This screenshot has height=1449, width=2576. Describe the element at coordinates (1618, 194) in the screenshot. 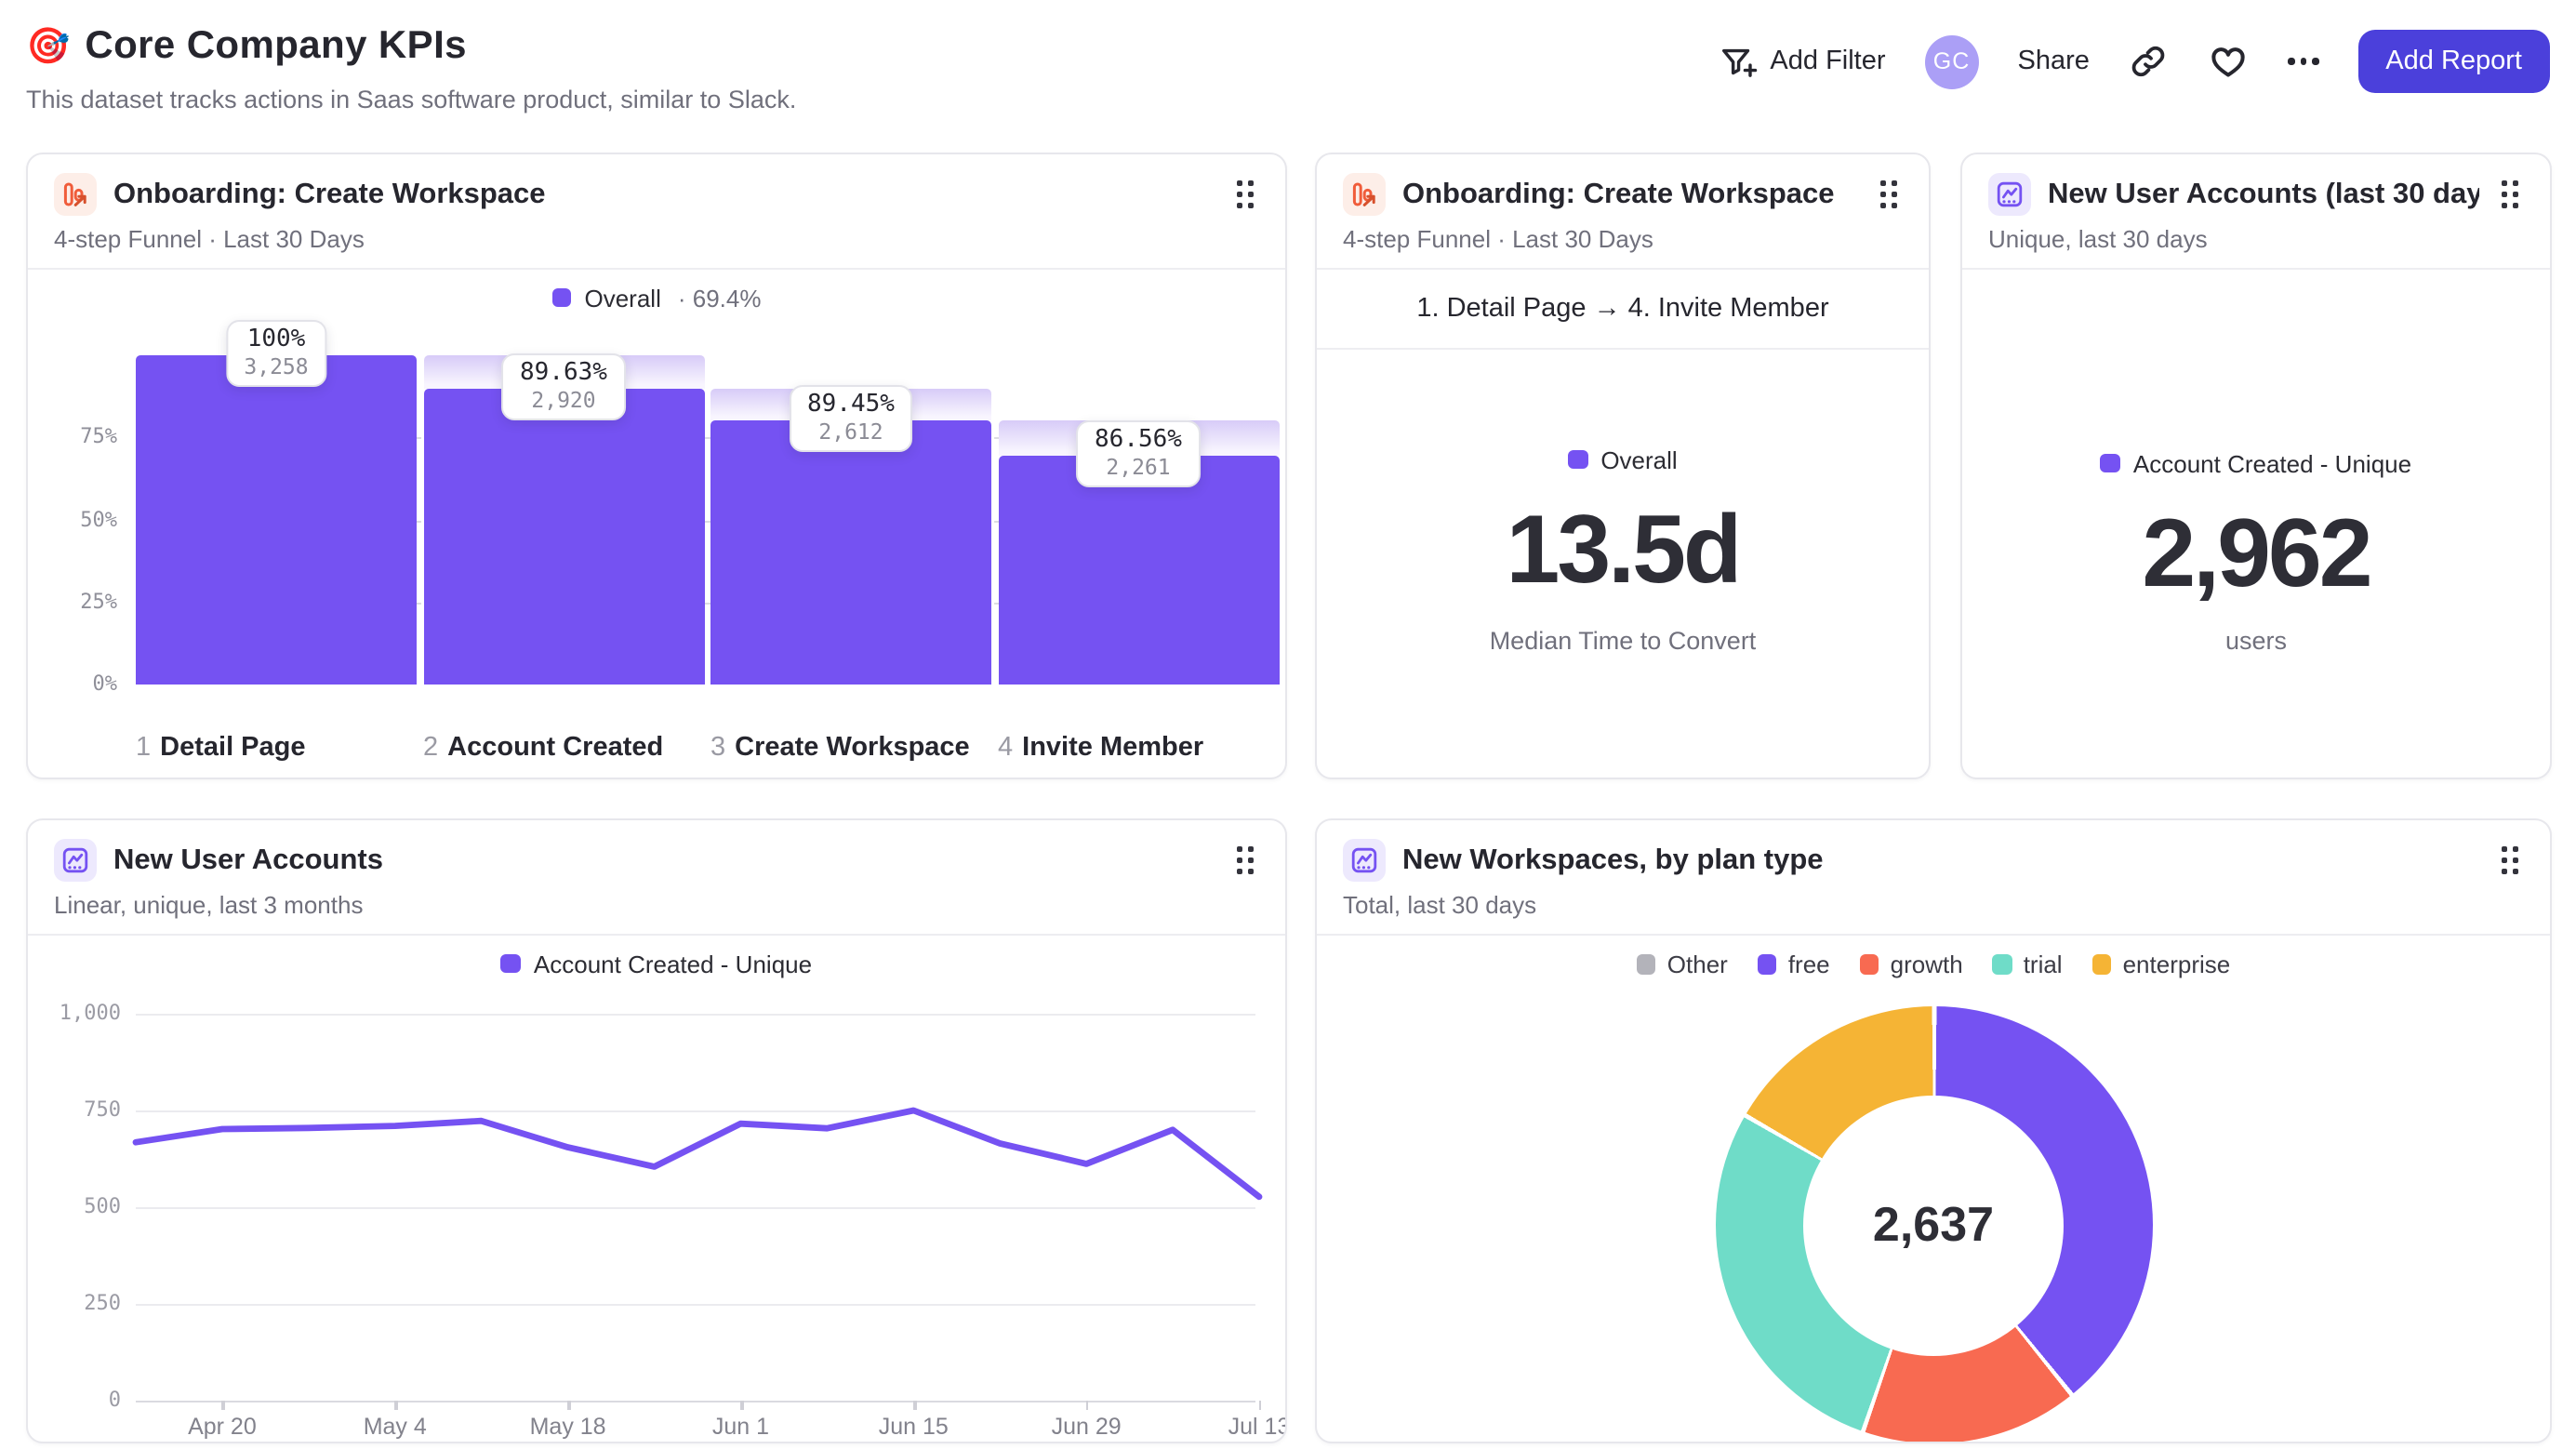

I see `card-title: Onboarding: Create Workspace` at that location.